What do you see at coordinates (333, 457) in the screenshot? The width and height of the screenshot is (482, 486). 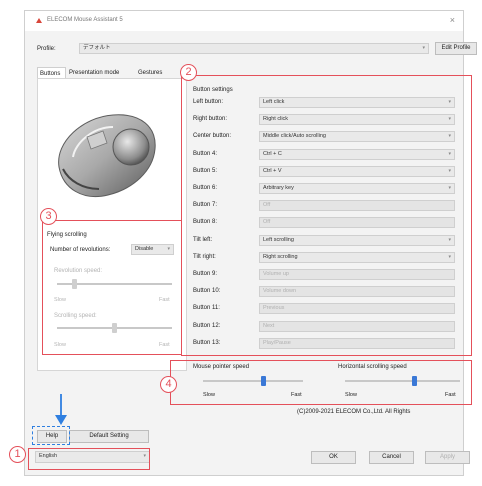 I see `ok-button: OK` at bounding box center [333, 457].